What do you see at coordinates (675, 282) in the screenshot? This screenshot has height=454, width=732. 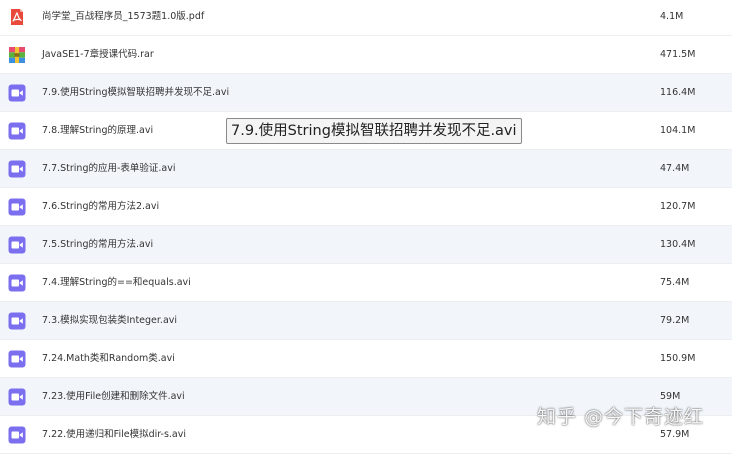 I see `file-size: 75.4M` at bounding box center [675, 282].